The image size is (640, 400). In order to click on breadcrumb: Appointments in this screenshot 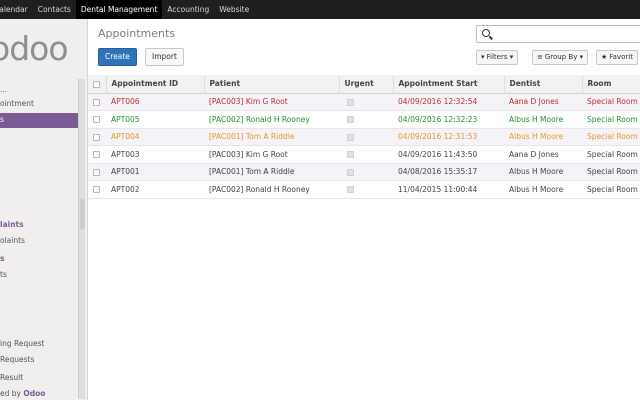, I will do `click(137, 33)`.